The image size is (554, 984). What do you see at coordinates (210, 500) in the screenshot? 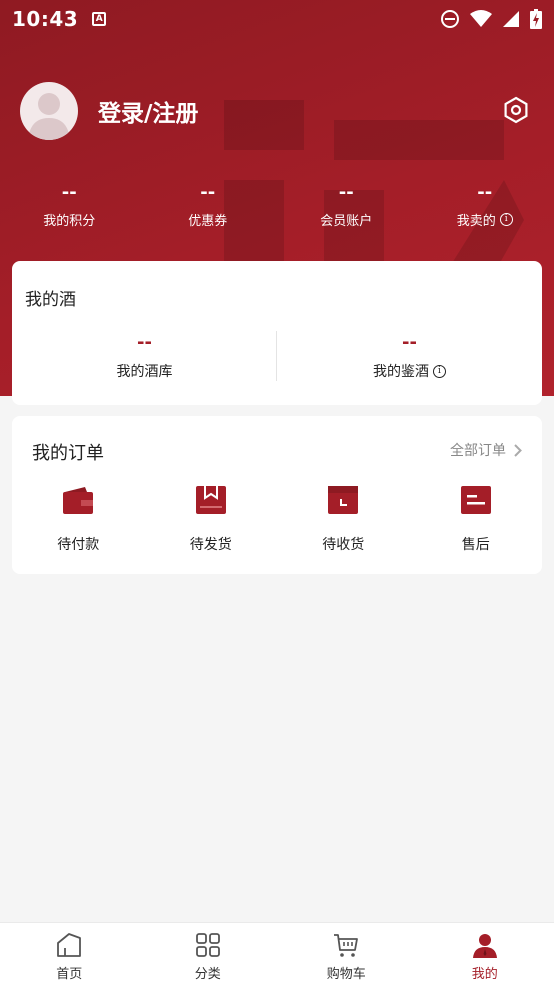
I see `package-icon` at bounding box center [210, 500].